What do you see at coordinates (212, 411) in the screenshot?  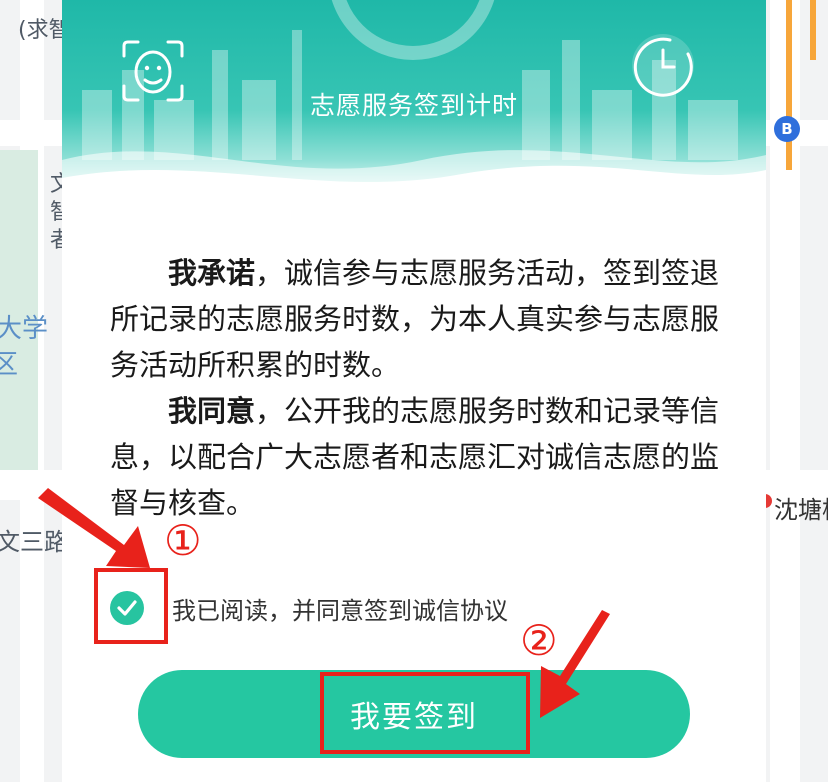 I see `pledge-2-bold: 我同意` at bounding box center [212, 411].